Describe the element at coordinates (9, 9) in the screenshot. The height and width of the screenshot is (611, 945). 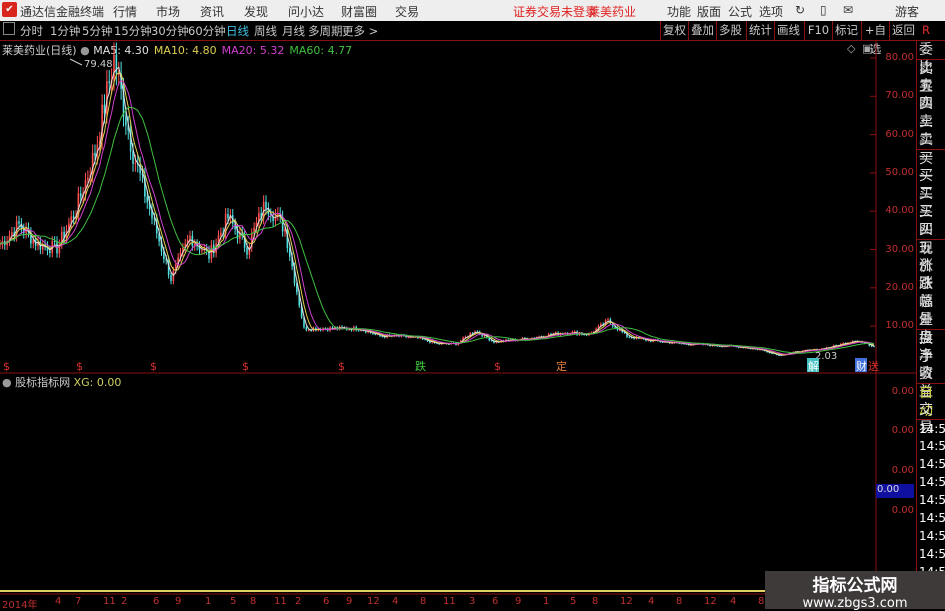
I see `tdx-logo-icon: ✔` at that location.